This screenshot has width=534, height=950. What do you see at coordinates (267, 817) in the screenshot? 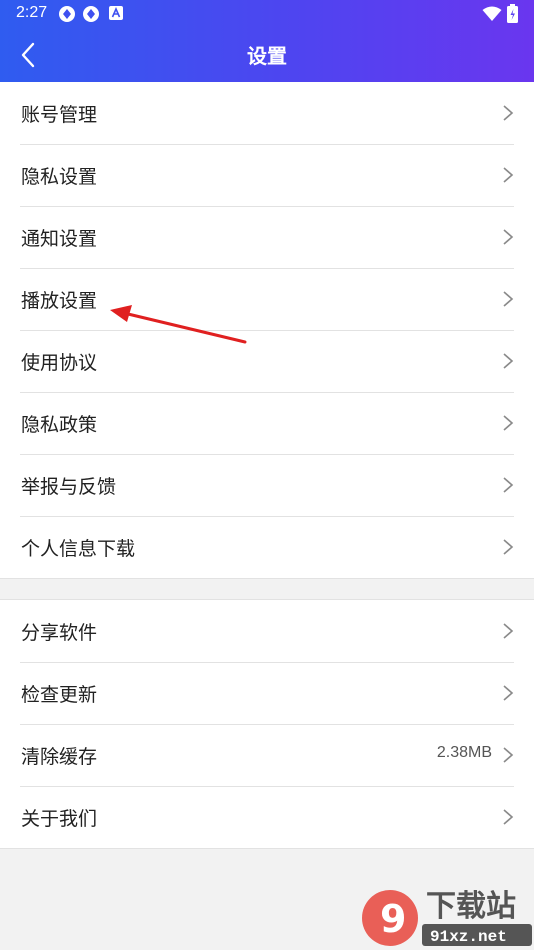
I see `settings-item-about: 关于我们` at bounding box center [267, 817].